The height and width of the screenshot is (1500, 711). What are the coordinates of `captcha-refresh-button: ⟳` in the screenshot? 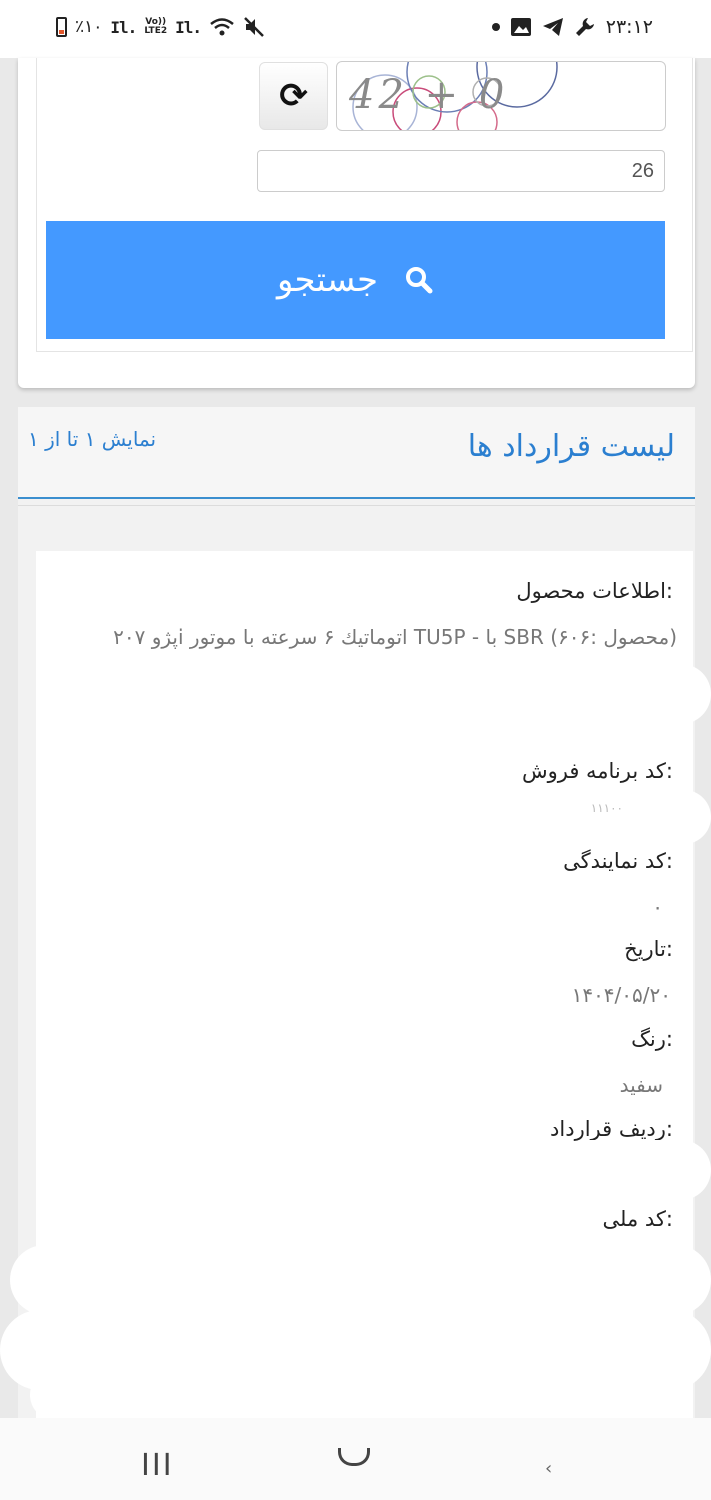 It's located at (293, 96).